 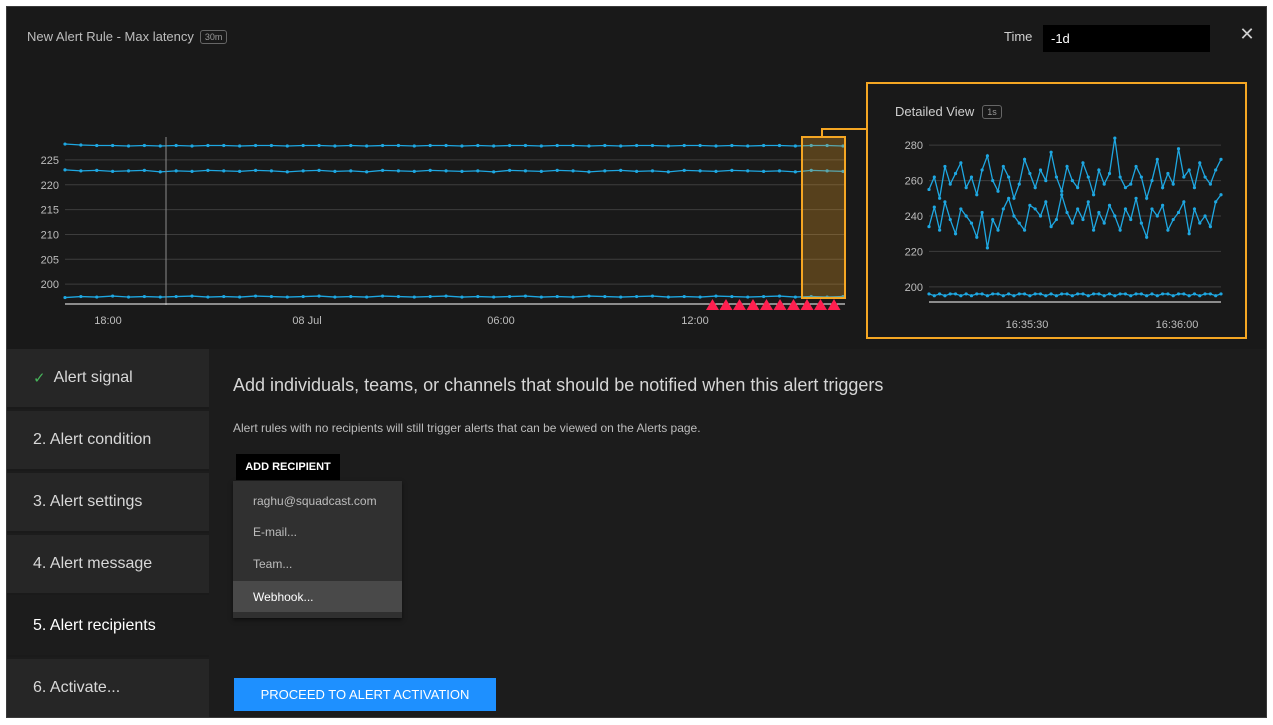 What do you see at coordinates (92, 439) in the screenshot?
I see `step-label: 2. Alert condition` at bounding box center [92, 439].